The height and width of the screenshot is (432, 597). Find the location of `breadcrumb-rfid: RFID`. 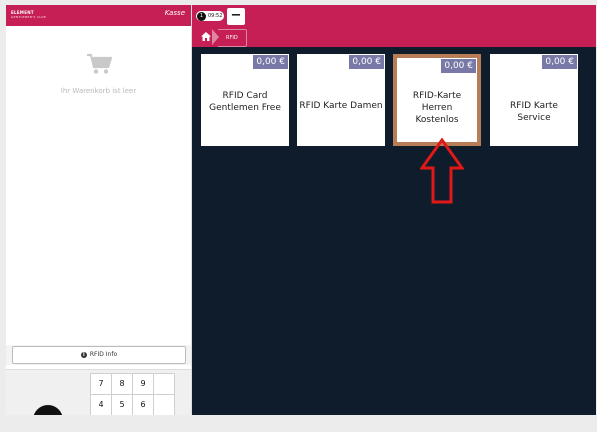

breadcrumb-rfid: RFID is located at coordinates (232, 38).